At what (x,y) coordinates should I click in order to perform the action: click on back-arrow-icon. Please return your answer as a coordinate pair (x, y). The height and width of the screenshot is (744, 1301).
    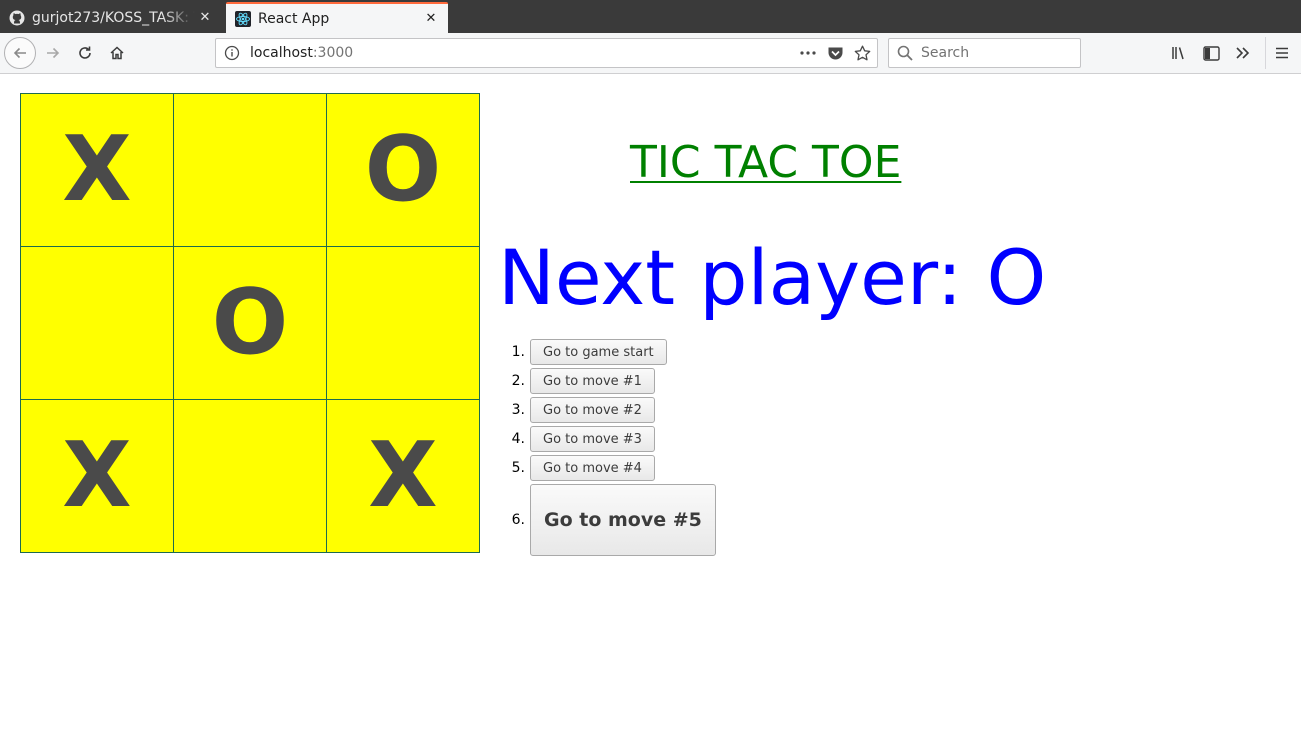
    Looking at the image, I should click on (19, 53).